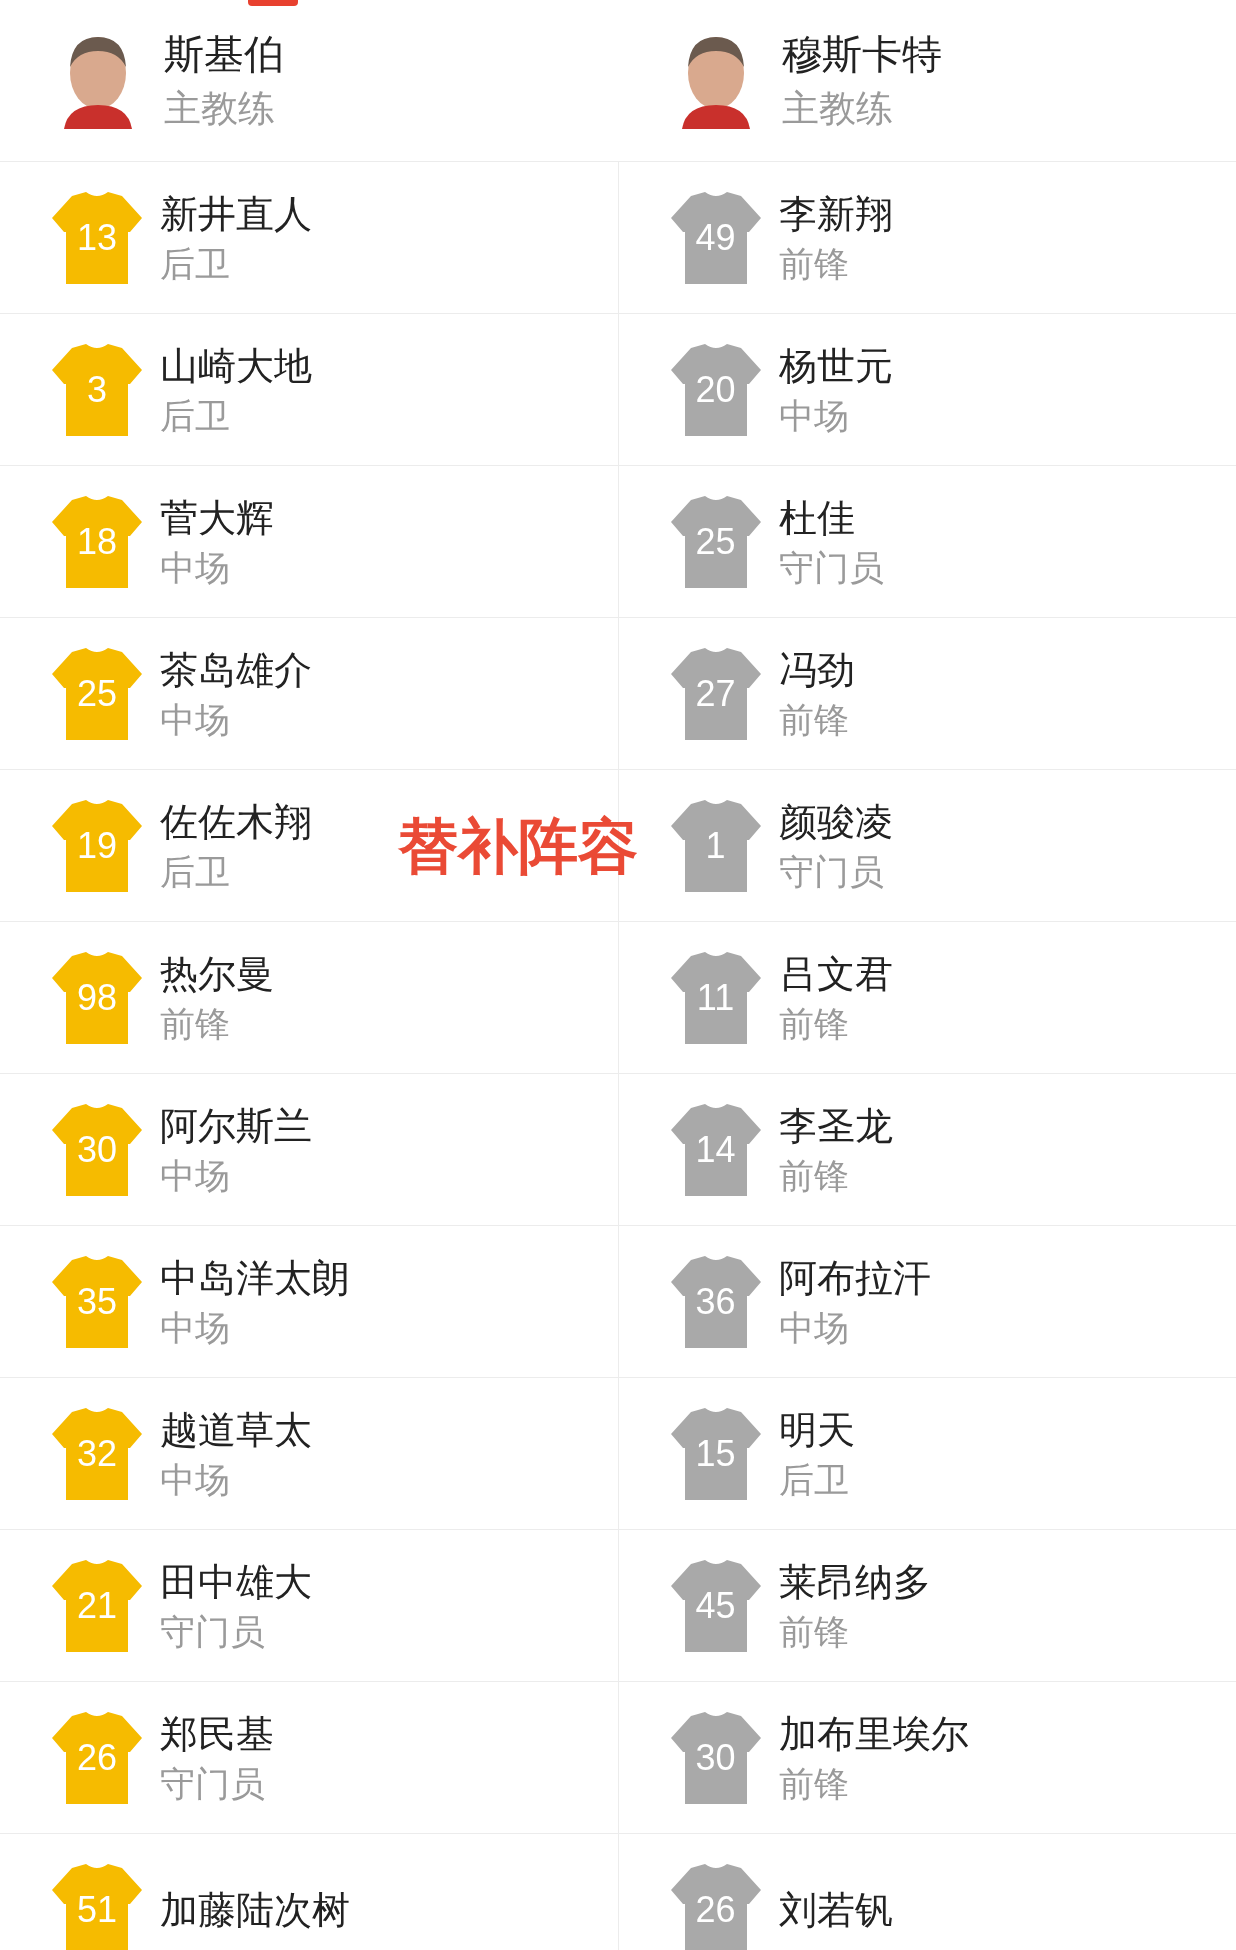  I want to click on player-name: 颜骏凌, so click(835, 822).